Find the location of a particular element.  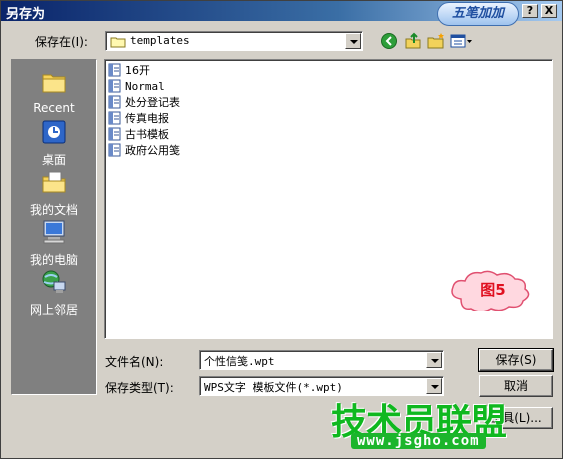

list-item: Normal is located at coordinates (136, 86).